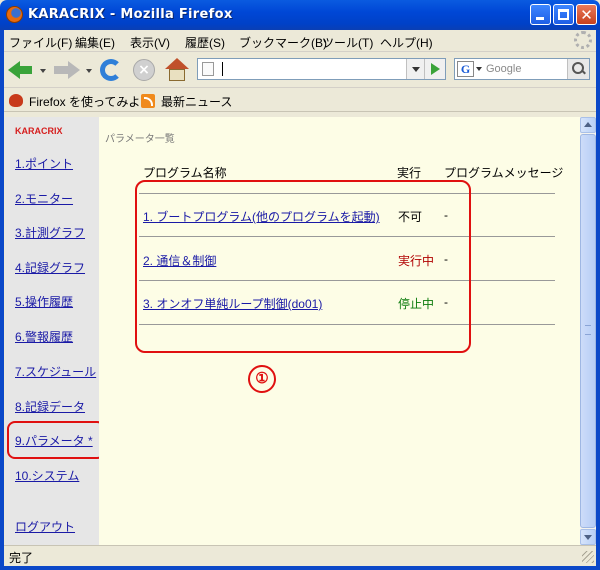  Describe the element at coordinates (300, 100) in the screenshot. I see `bookmarks-toolbar: Firefox を使ってみよう 最新ニュース` at that location.